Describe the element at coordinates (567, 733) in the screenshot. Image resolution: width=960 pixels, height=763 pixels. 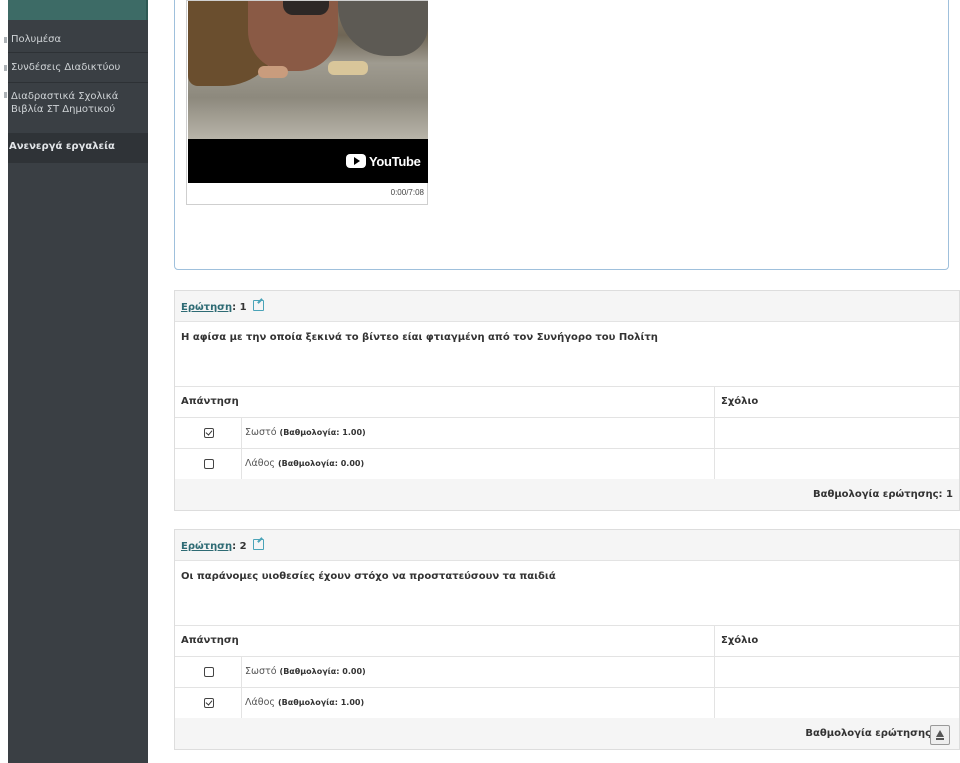
I see `question-score-row: Βαθμολογία ερώτησης` at that location.